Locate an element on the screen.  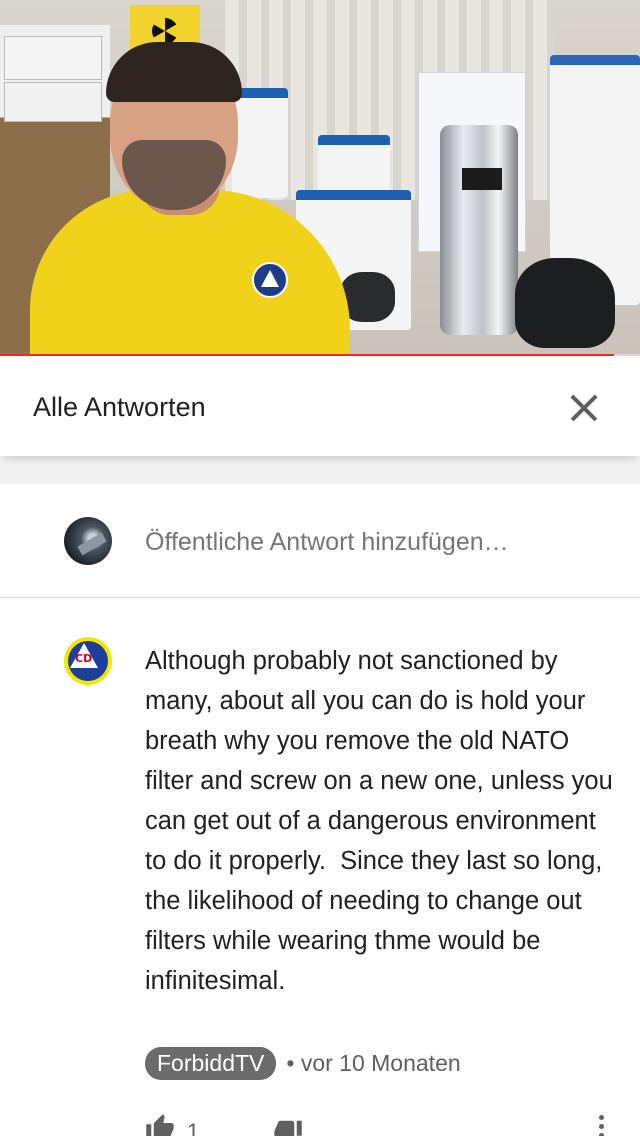
video-water-filter is located at coordinates (479, 230).